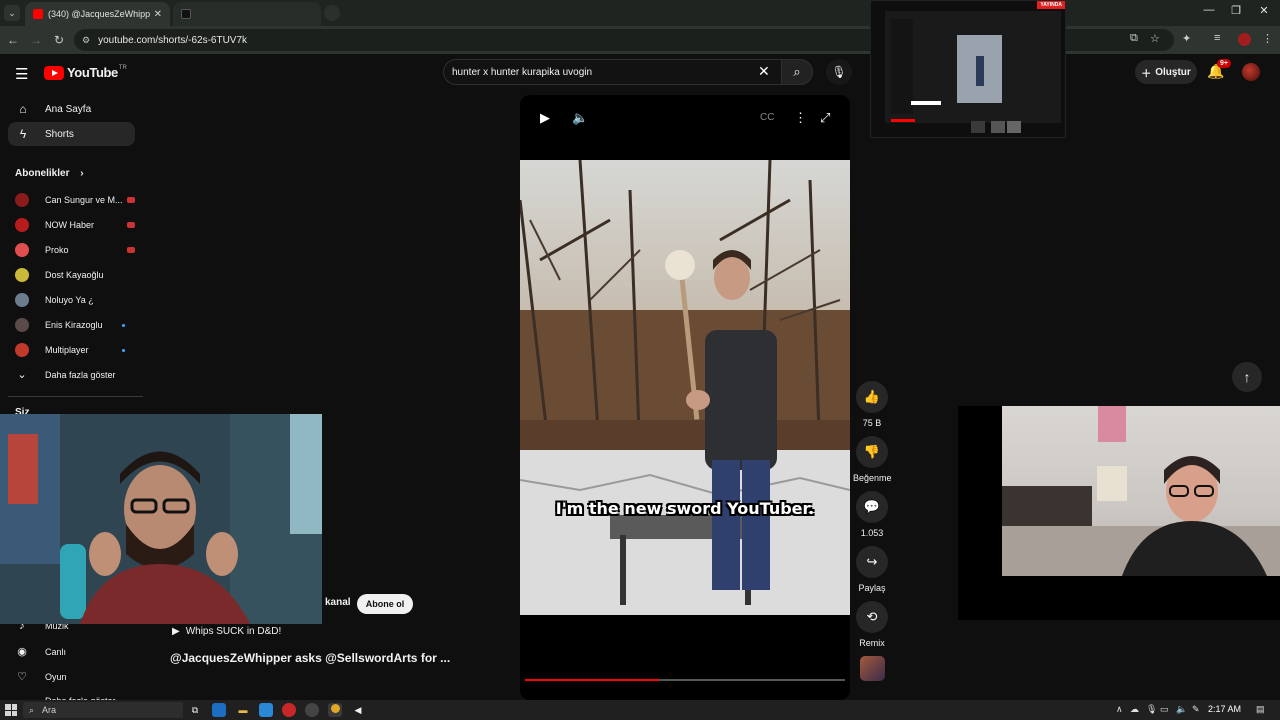  I want to click on live-indicator-icon, so click(131, 200).